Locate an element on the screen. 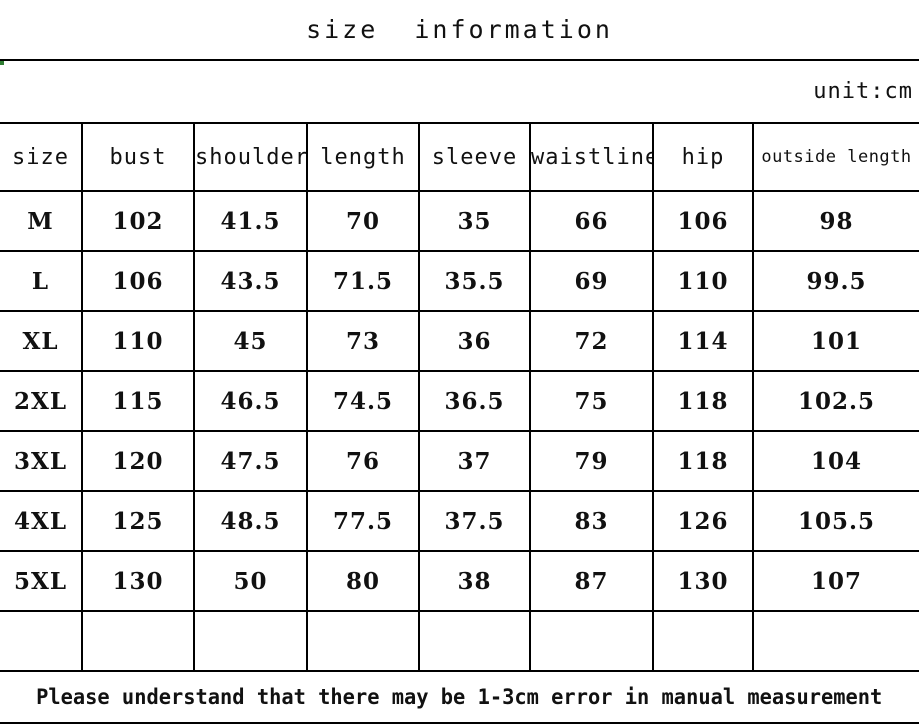 The width and height of the screenshot is (919, 724). cell-outside-length: 101 is located at coordinates (835, 341).